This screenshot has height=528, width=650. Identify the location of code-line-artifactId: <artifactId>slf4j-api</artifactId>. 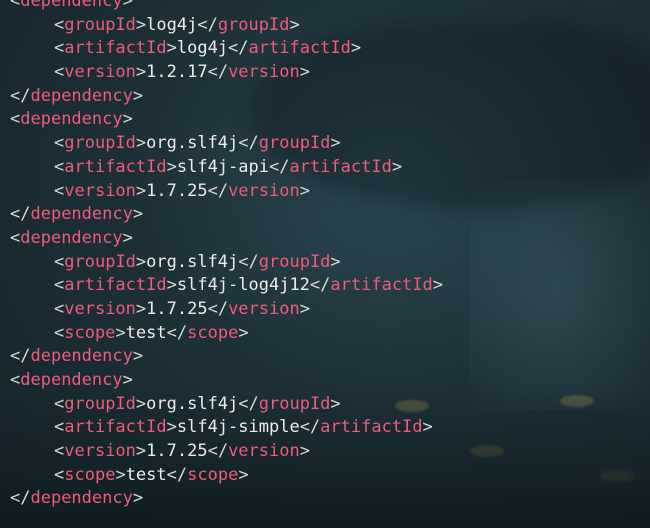
(325, 168).